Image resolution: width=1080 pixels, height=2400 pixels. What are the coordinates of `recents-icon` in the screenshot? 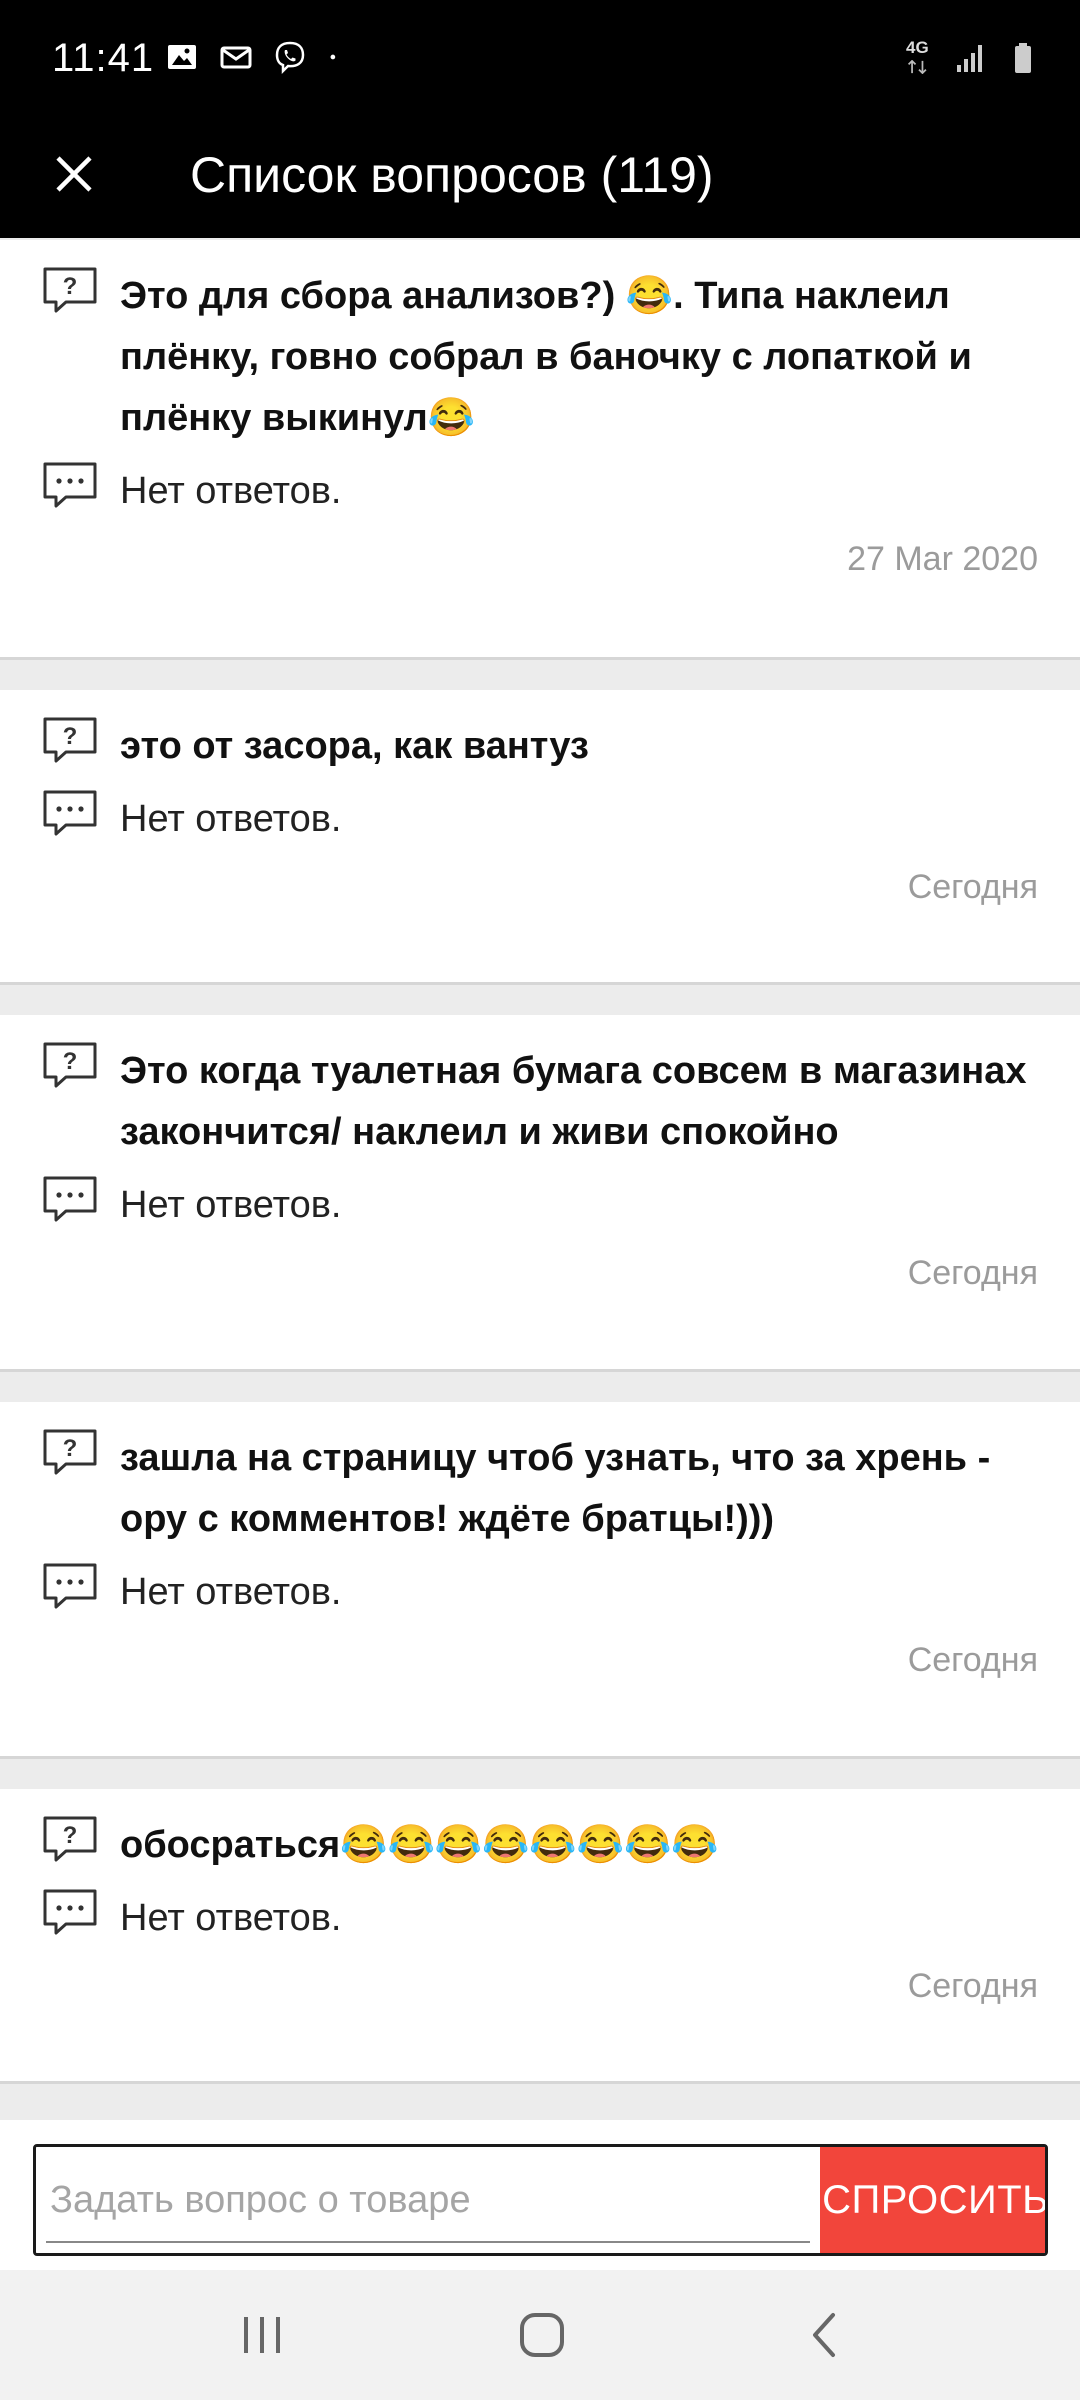 It's located at (262, 2335).